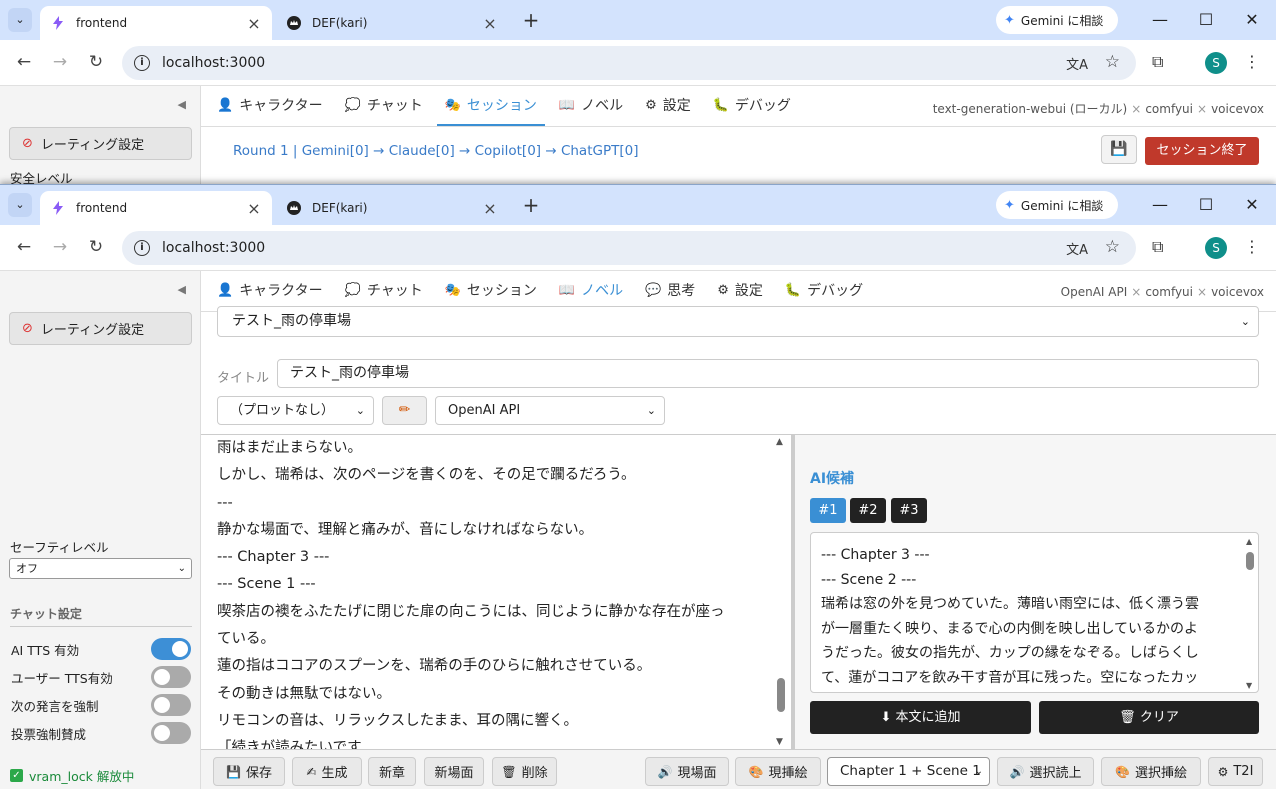  What do you see at coordinates (738, 321) in the screenshot?
I see `story-select: テスト_雨の停車場 ⌄` at bounding box center [738, 321].